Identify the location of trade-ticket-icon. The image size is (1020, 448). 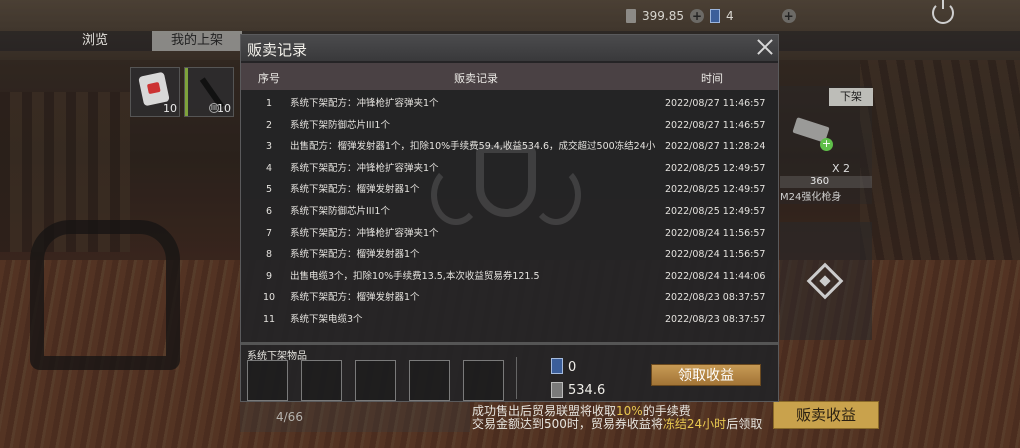
(557, 366).